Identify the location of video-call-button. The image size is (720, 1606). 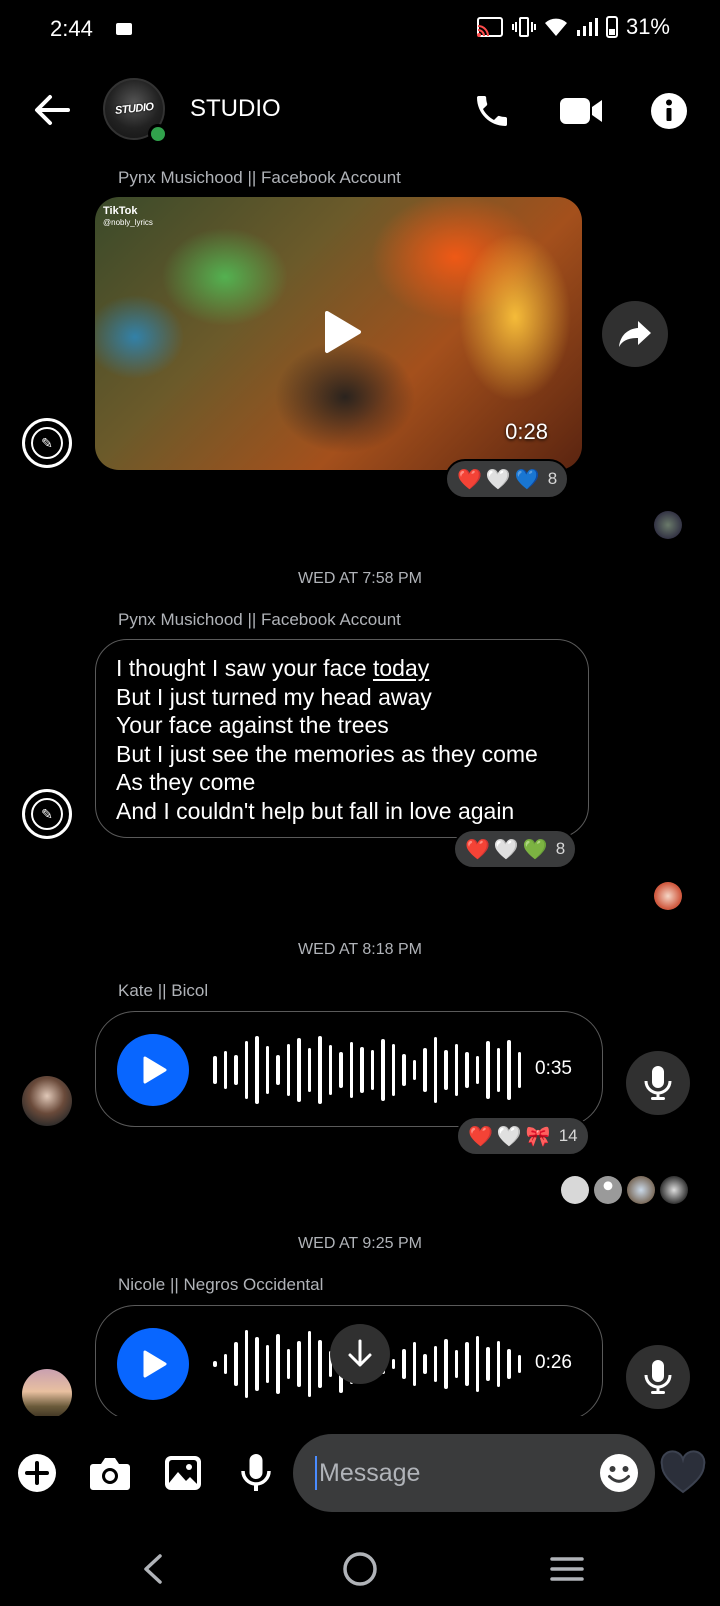
(581, 111).